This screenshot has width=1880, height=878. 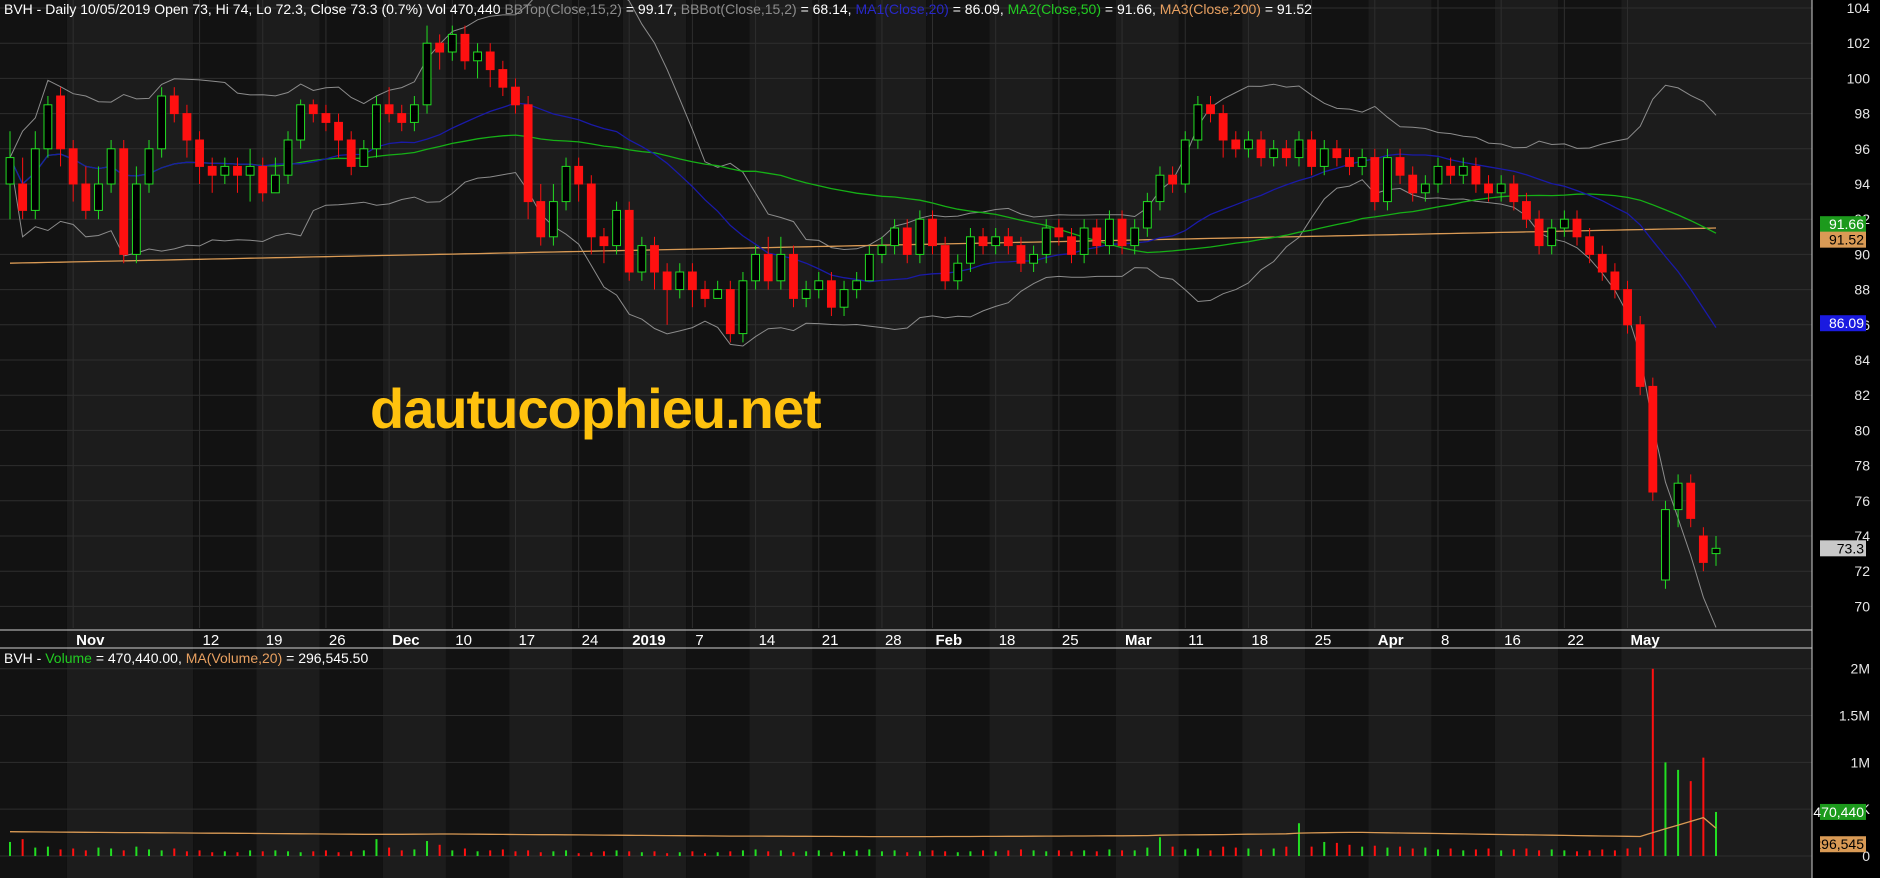 What do you see at coordinates (824, 9) in the screenshot?
I see `bbbot-value: = 68.14,` at bounding box center [824, 9].